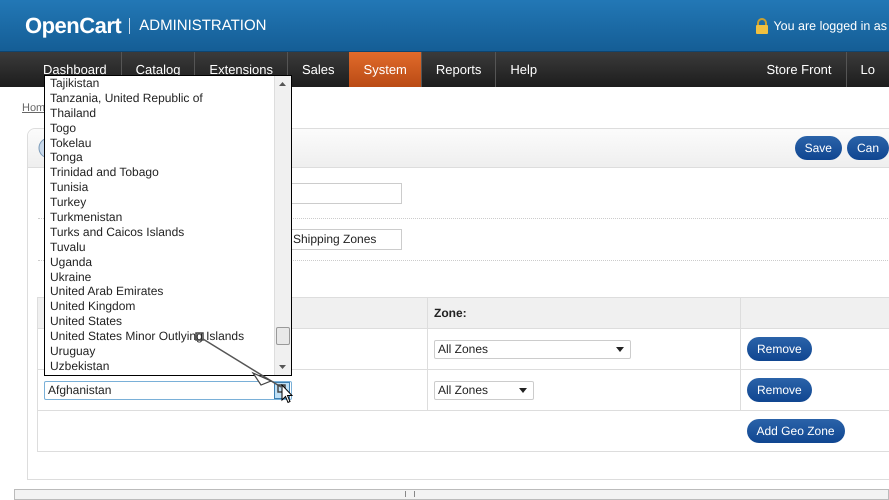 This screenshot has width=889, height=500. Describe the element at coordinates (162, 128) in the screenshot. I see `dropdown-option: Togo` at that location.